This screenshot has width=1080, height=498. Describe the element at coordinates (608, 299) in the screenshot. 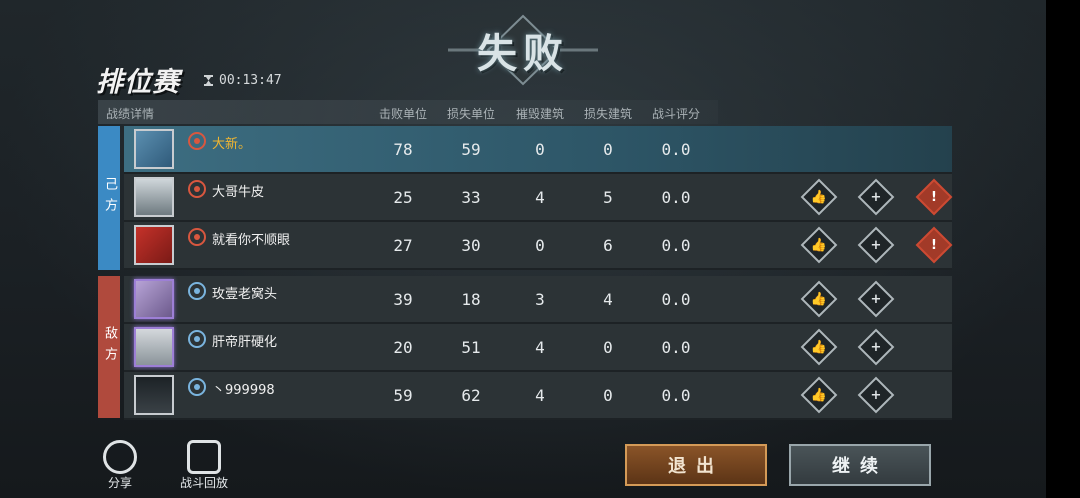

I see `stat-lost: 4` at that location.